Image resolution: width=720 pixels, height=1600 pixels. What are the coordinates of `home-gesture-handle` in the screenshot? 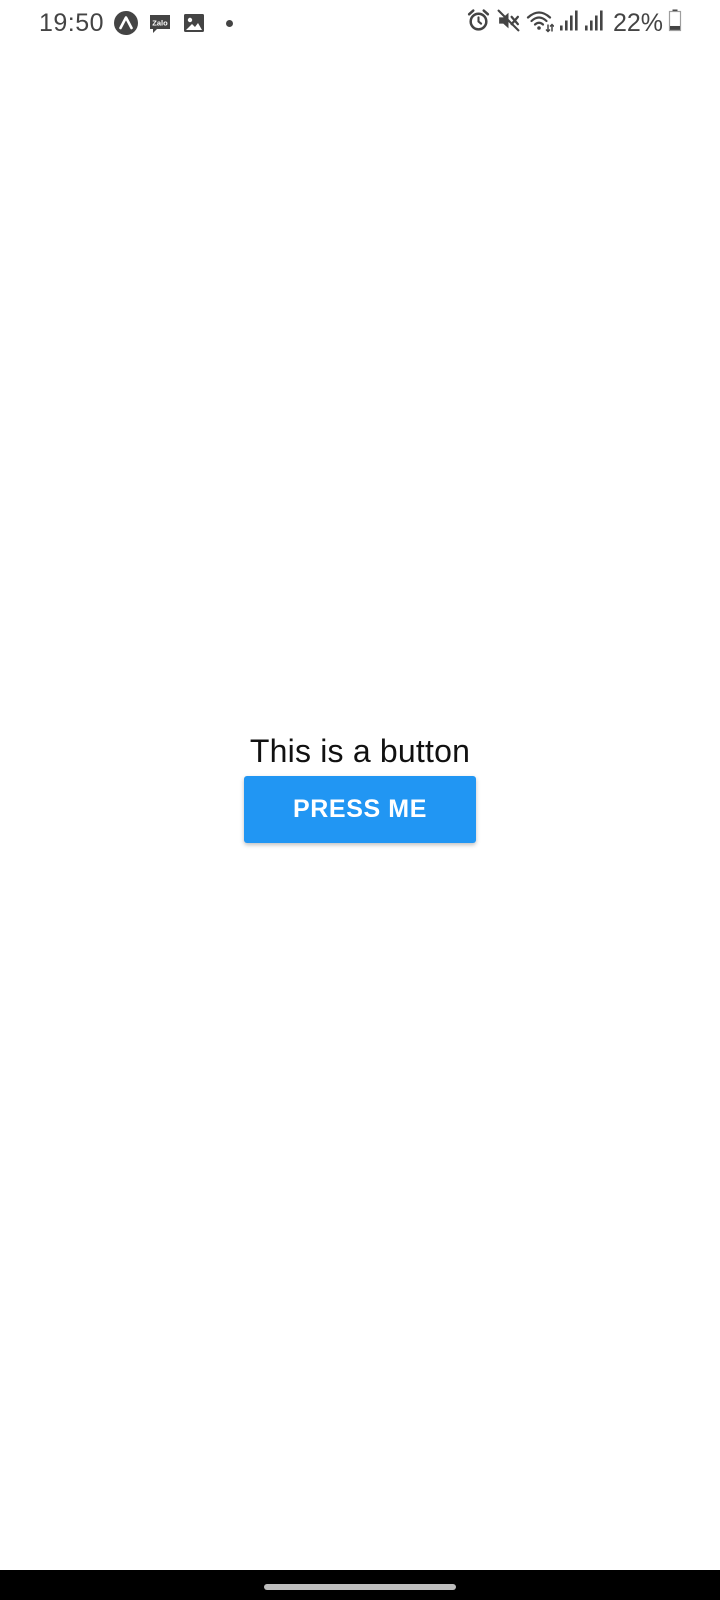 It's located at (360, 1587).